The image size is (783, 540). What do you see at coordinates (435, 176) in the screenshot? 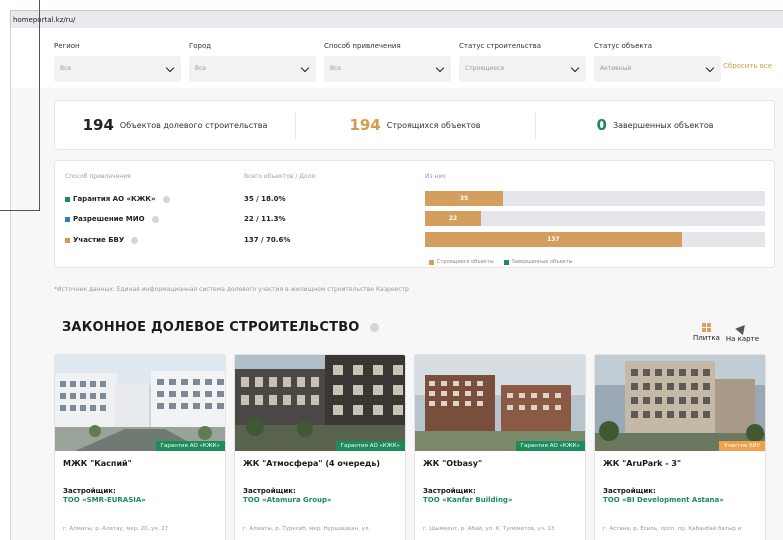
I see `column-header-of-which: Из них` at bounding box center [435, 176].